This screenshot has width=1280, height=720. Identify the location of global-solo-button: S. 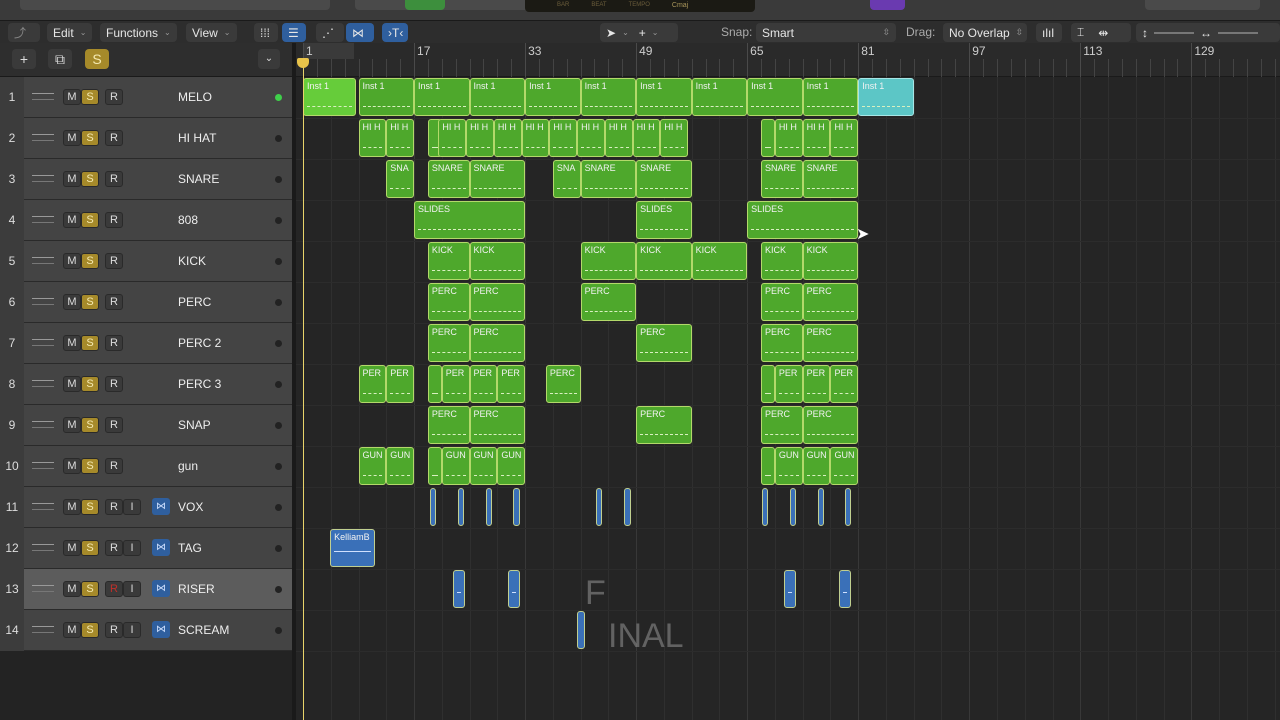
(97, 59).